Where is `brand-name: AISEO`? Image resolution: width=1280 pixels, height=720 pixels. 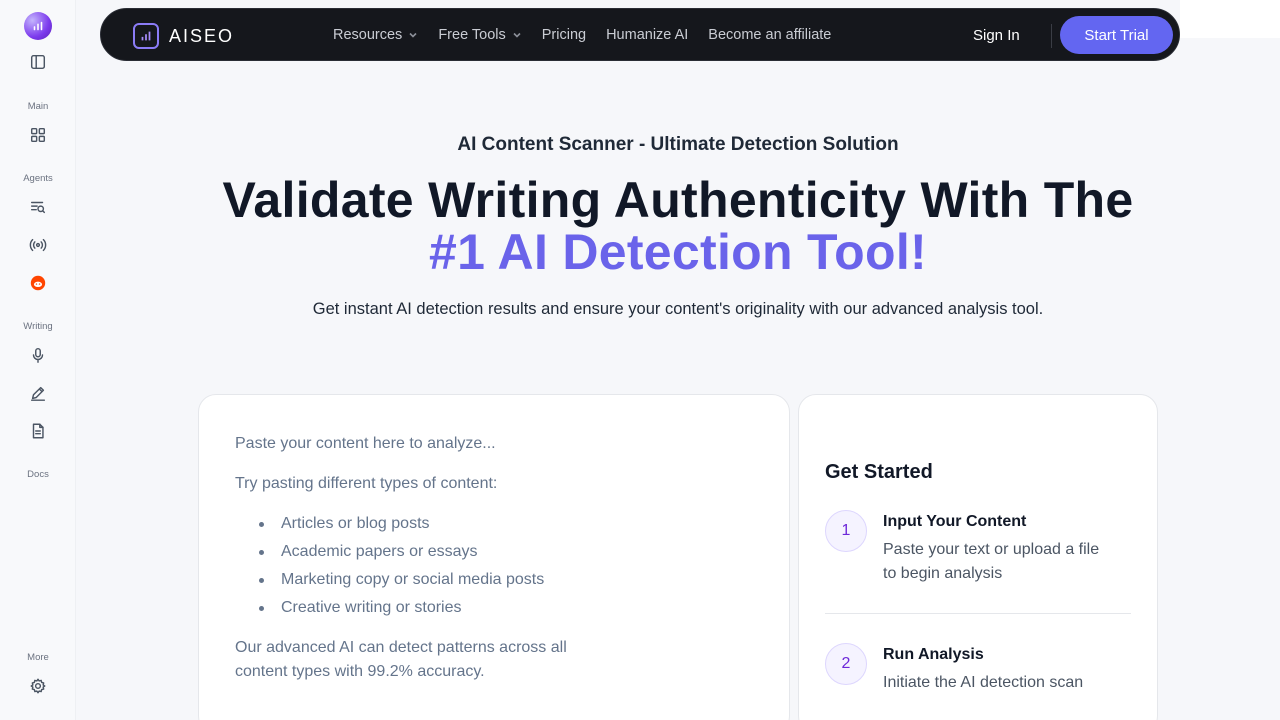
brand-name: AISEO is located at coordinates (202, 35).